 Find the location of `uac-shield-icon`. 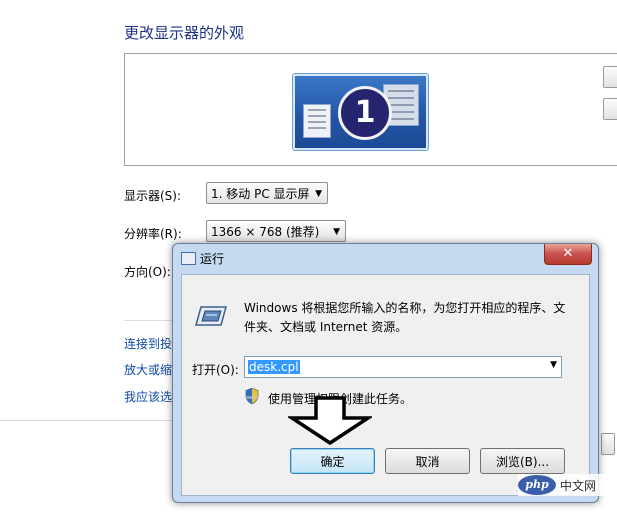

uac-shield-icon is located at coordinates (252, 396).